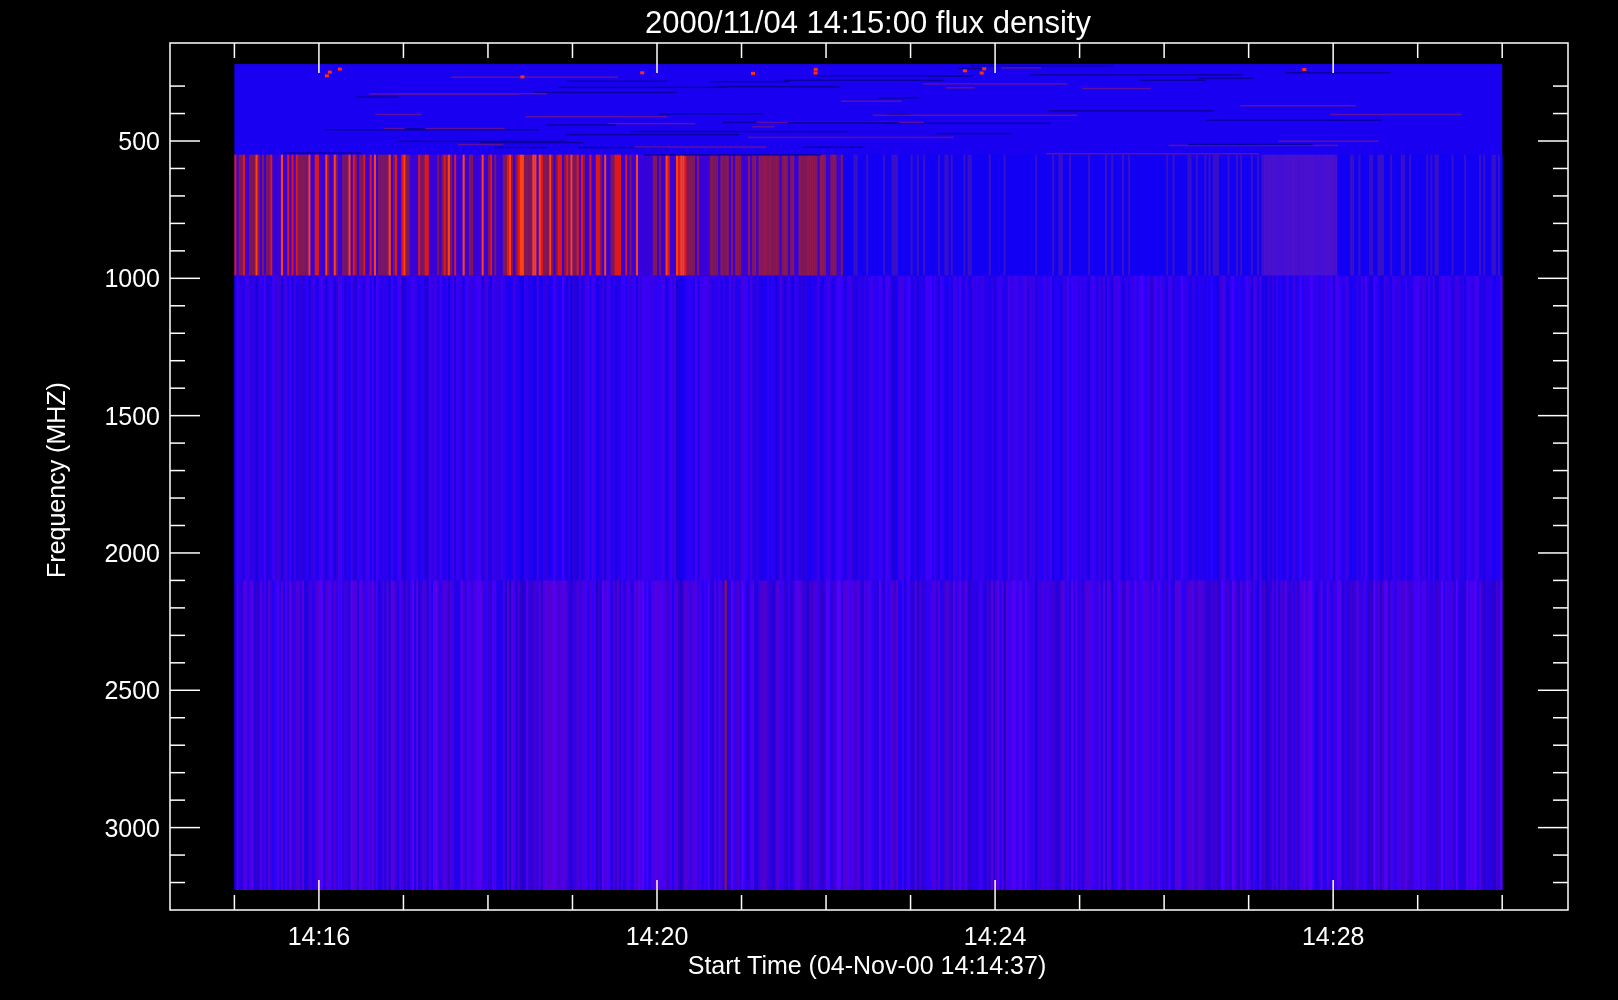 Image resolution: width=1618 pixels, height=1000 pixels. What do you see at coordinates (132, 827) in the screenshot?
I see `y-tick-label: 3000` at bounding box center [132, 827].